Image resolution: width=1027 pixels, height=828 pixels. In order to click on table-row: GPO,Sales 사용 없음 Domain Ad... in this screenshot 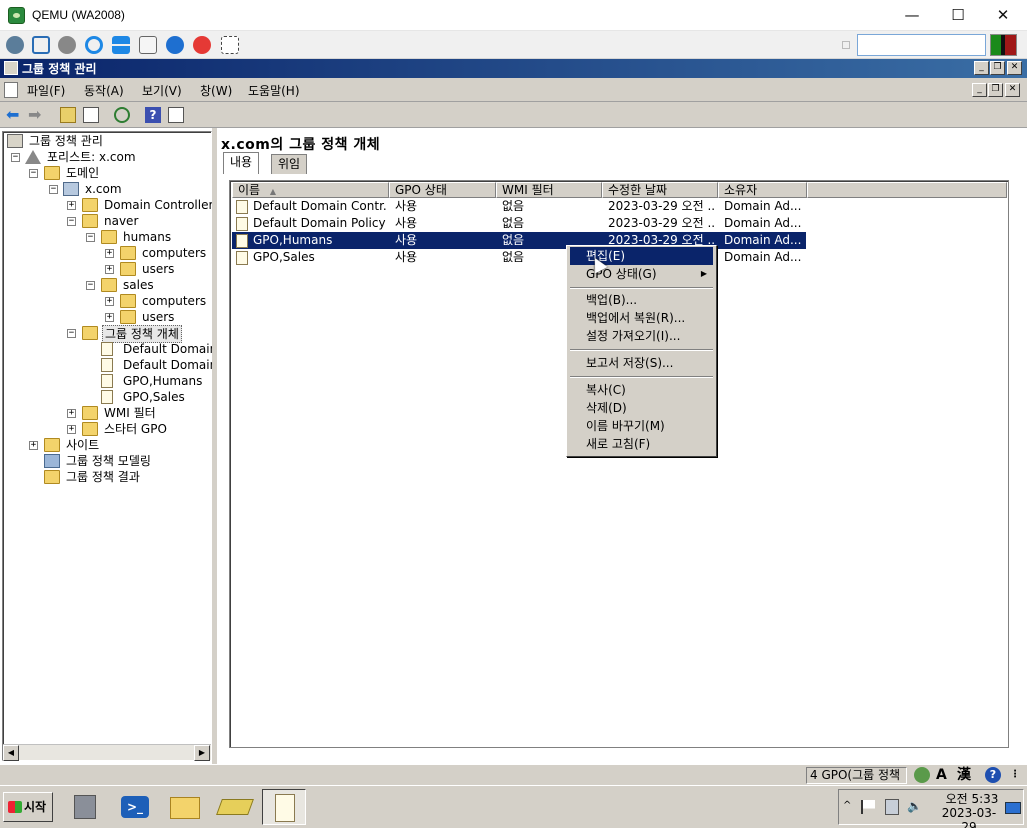, I will do `click(519, 257)`.